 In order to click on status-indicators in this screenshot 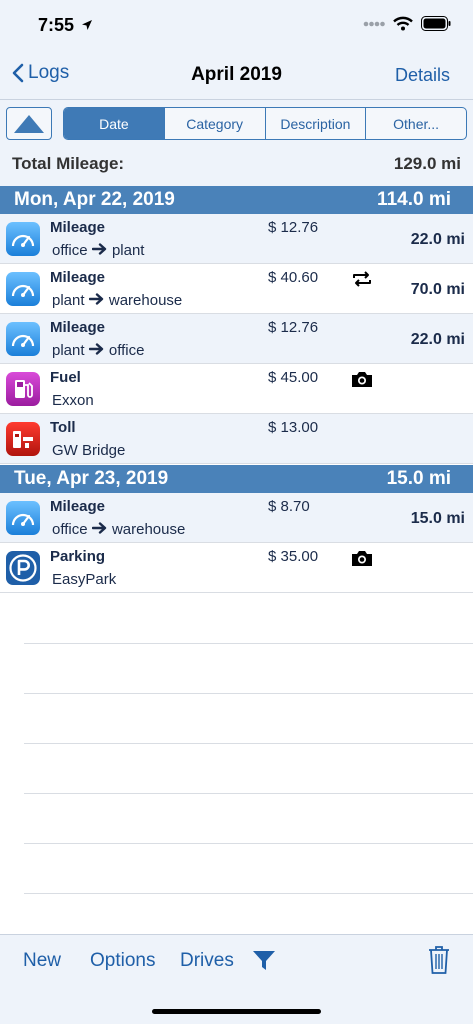, I will do `click(407, 23)`.